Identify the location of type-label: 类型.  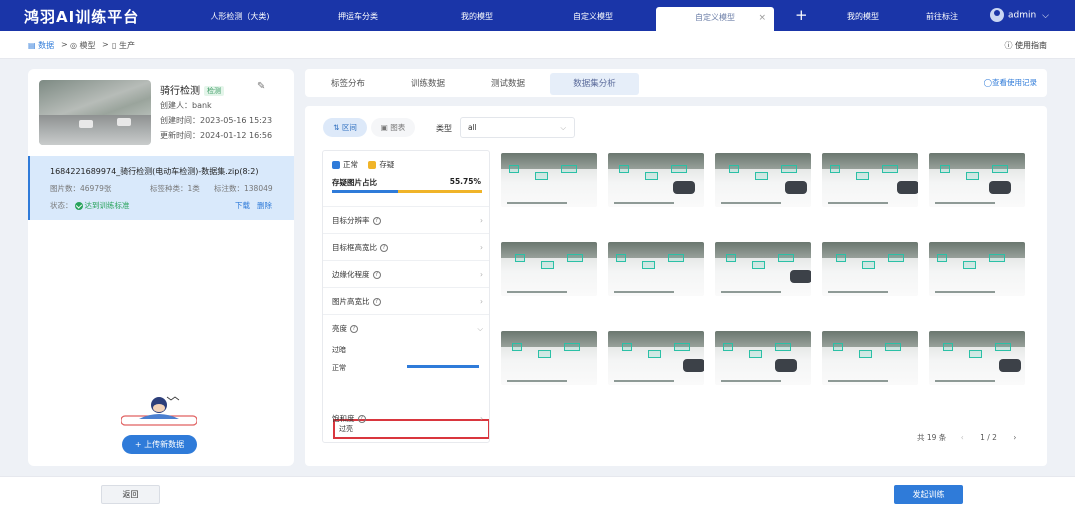
(444, 128).